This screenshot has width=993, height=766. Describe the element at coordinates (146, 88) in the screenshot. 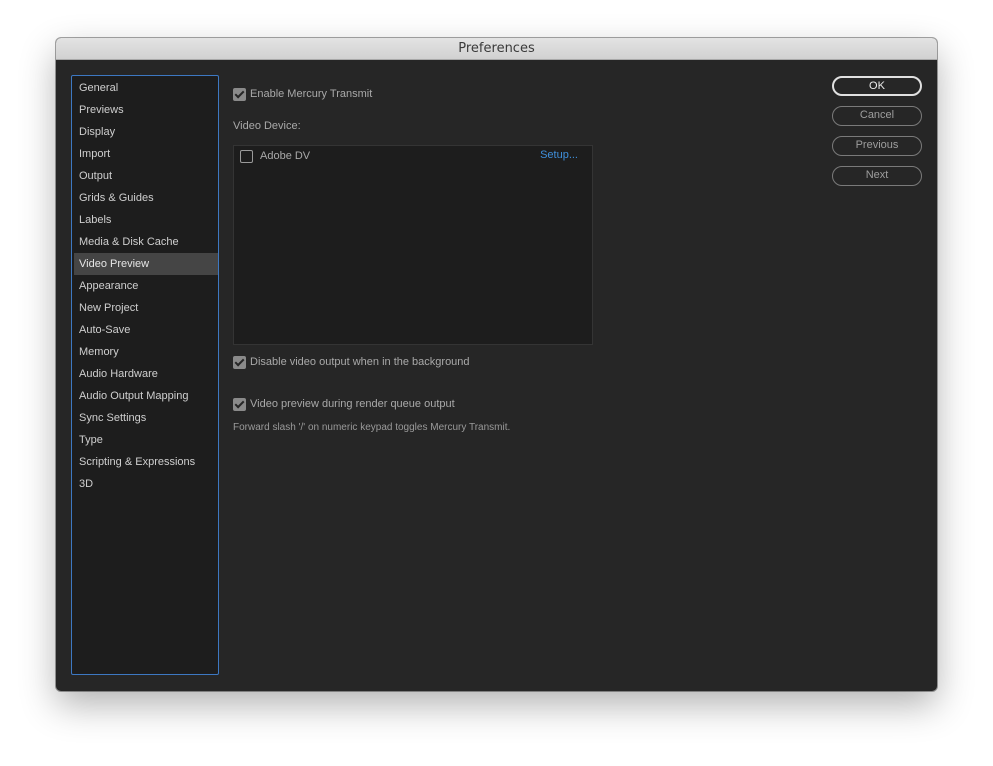

I see `sidebar-item-general: General` at that location.